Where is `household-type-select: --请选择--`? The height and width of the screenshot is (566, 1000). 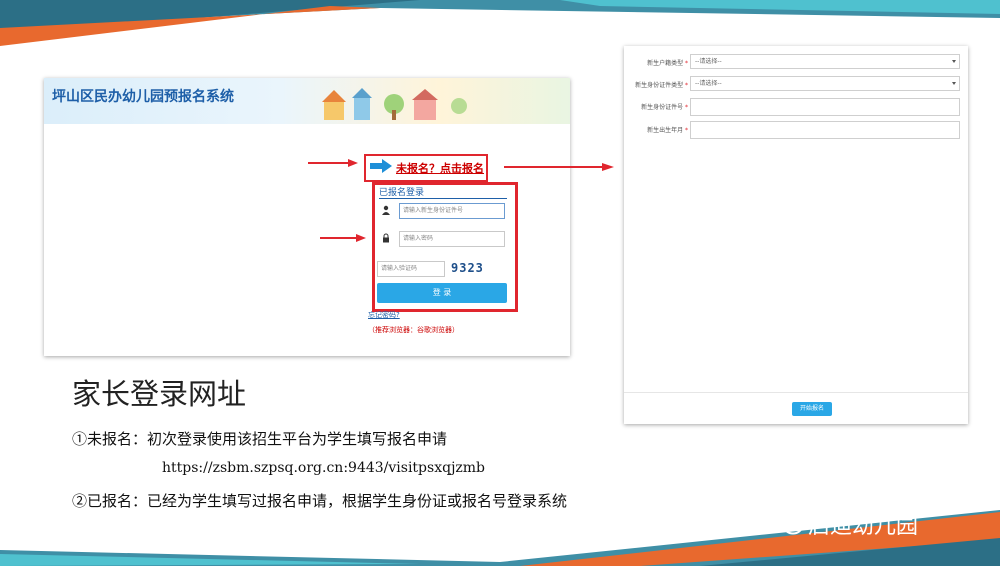
household-type-select: --请选择-- is located at coordinates (825, 61).